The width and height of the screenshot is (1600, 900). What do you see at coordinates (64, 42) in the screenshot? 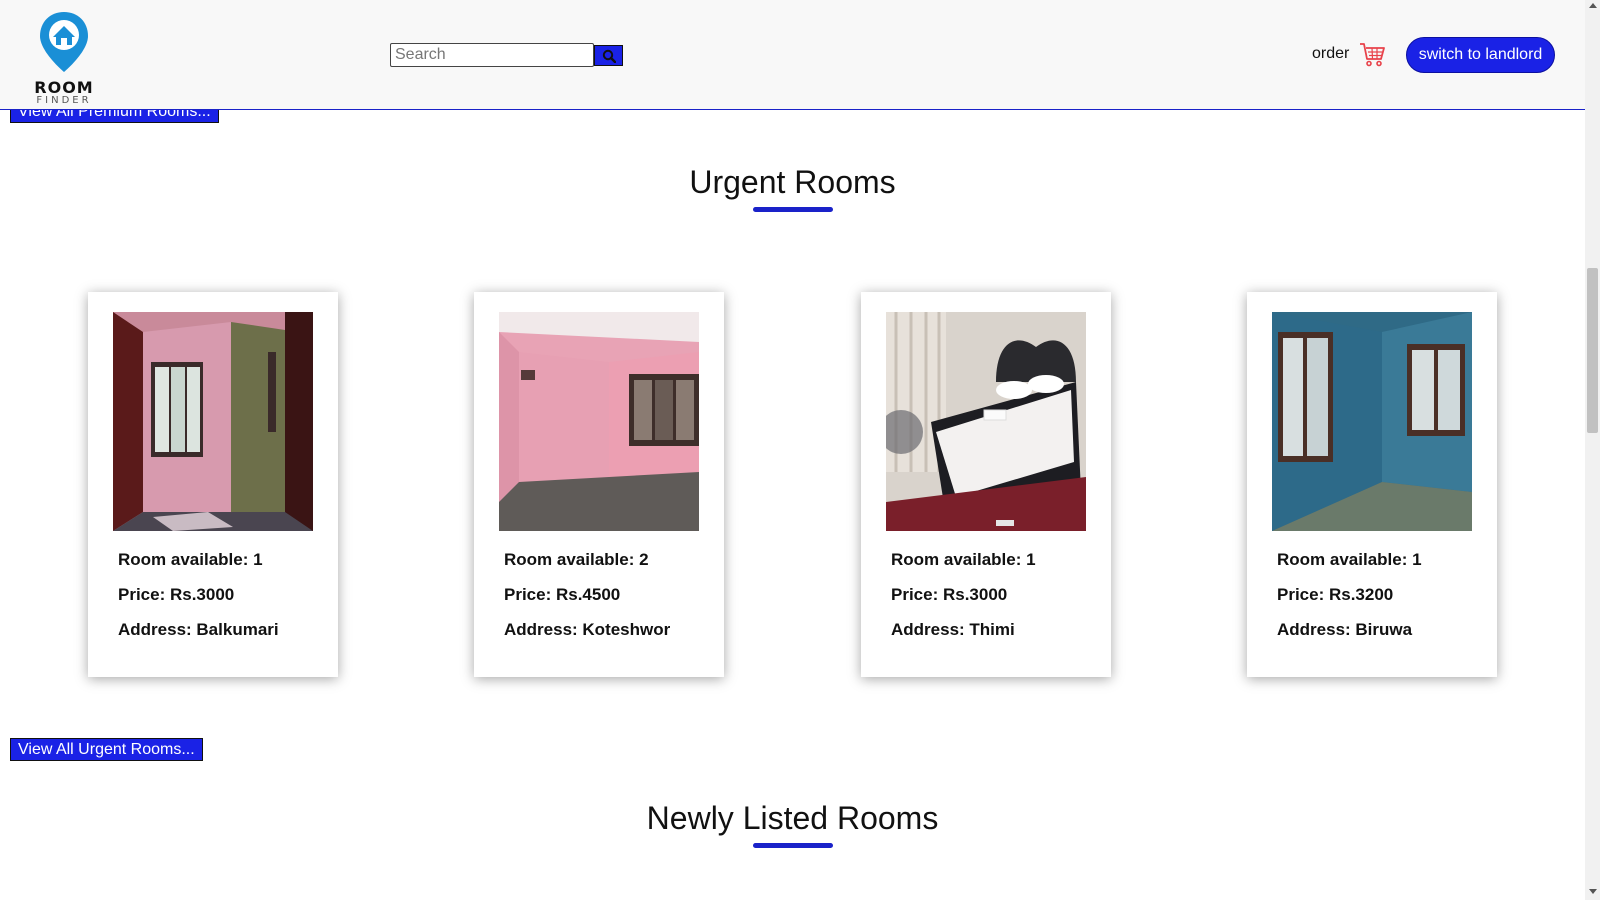
I see `location-pin-icon` at bounding box center [64, 42].